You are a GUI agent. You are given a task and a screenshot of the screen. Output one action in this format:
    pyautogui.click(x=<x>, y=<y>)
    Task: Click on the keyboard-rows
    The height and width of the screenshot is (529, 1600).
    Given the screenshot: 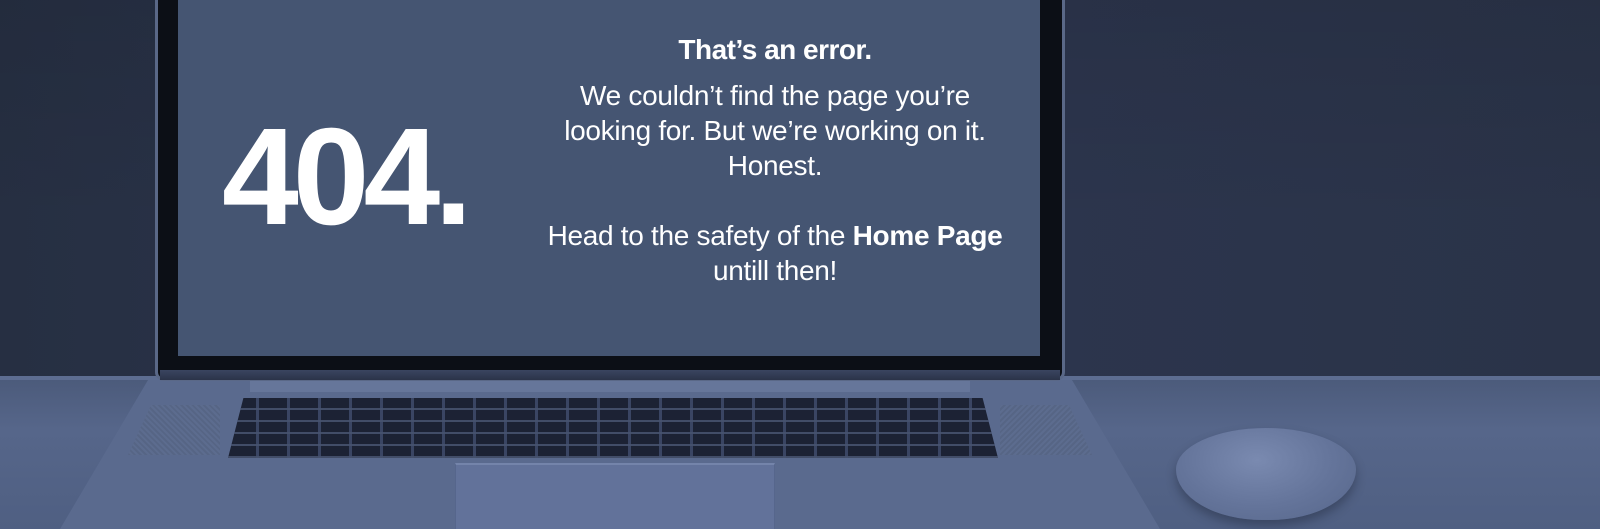 What is the action you would take?
    pyautogui.click(x=613, y=428)
    